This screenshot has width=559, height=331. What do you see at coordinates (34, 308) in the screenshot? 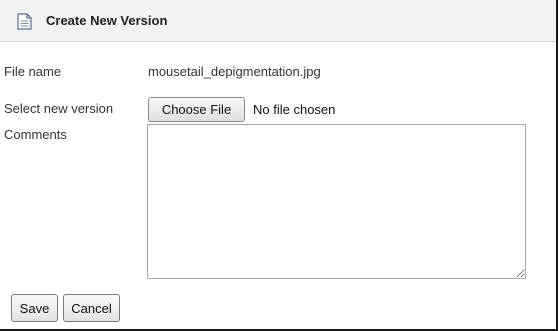
I see `save-button: Save` at bounding box center [34, 308].